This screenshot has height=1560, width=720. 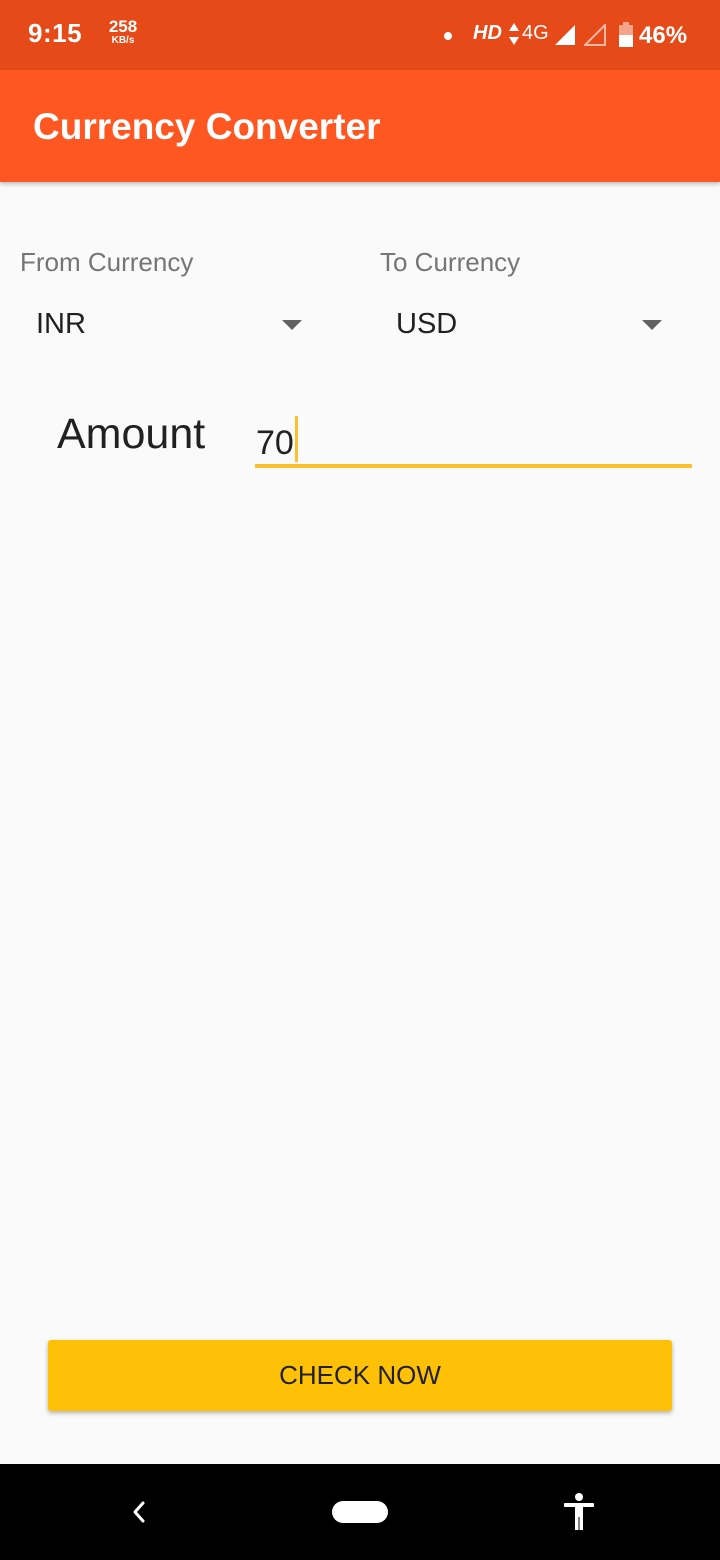 I want to click on text-cursor, so click(x=296, y=439).